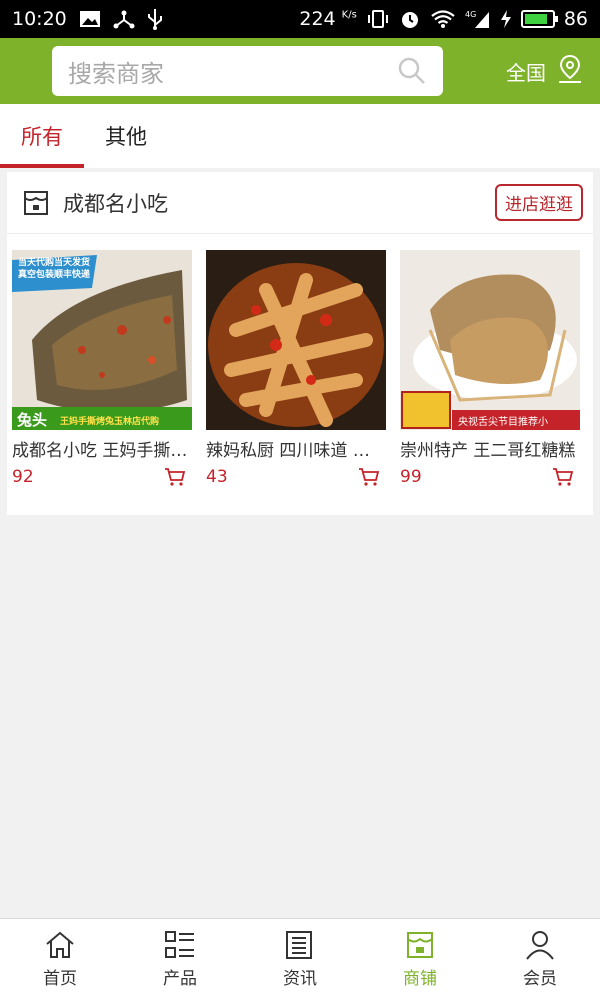 The height and width of the screenshot is (1000, 600). What do you see at coordinates (575, 19) in the screenshot?
I see `battery-level: 86` at bounding box center [575, 19].